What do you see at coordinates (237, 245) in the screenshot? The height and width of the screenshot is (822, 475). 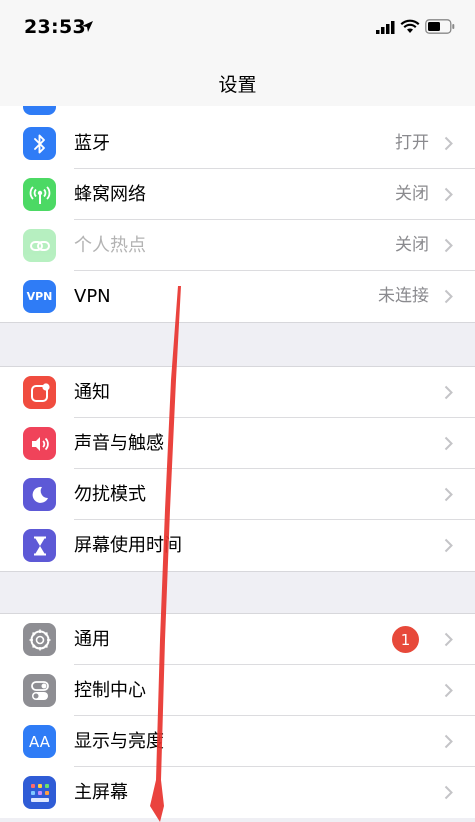 I see `settings-row-personal-hotspot: 个人热点 关闭` at bounding box center [237, 245].